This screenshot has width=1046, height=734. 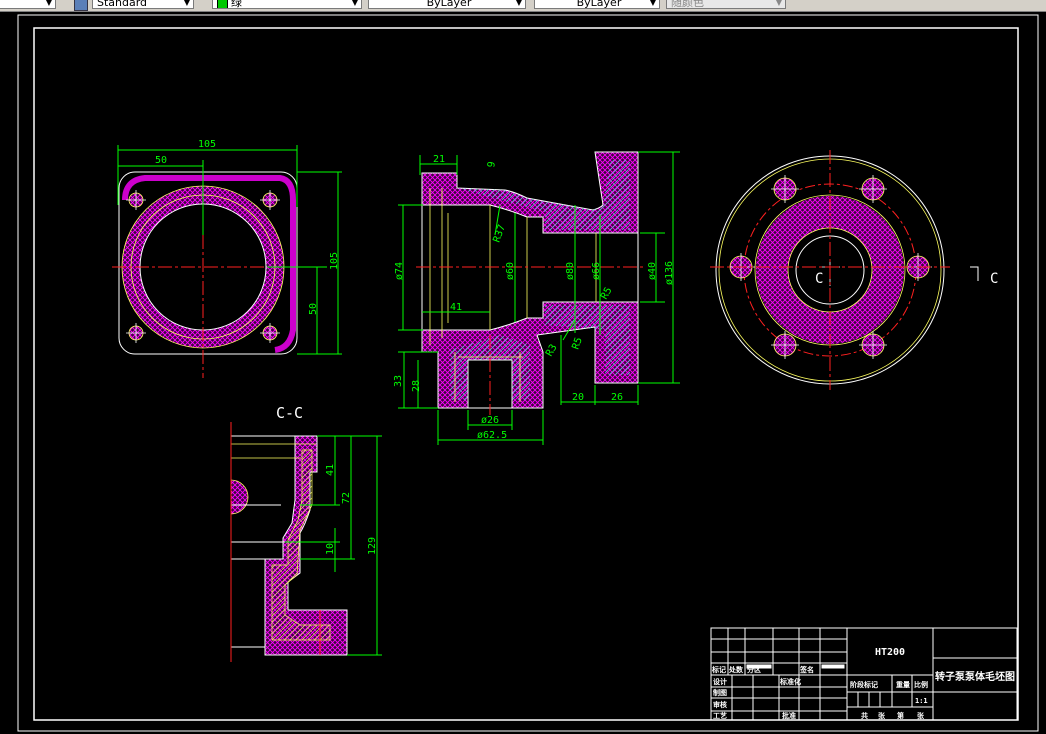 I want to click on dim-41-cc: 41, so click(x=330, y=470).